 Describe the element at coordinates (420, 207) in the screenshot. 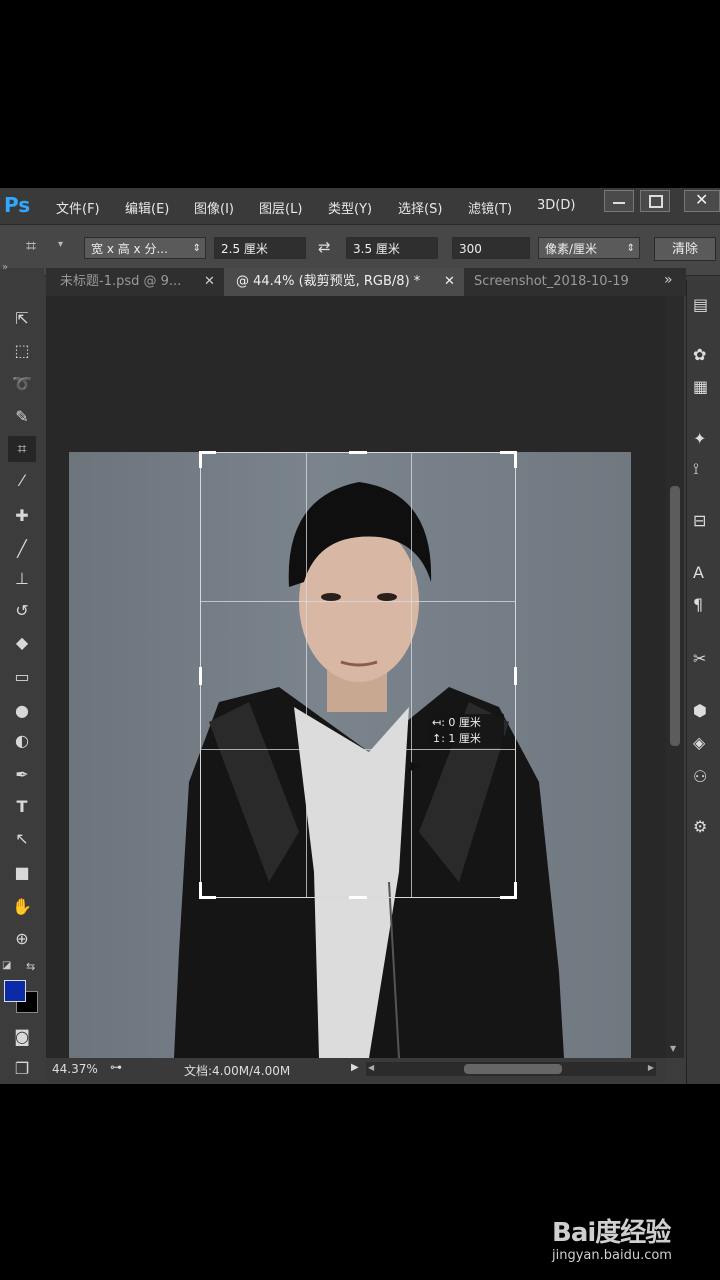

I see `menu-select: 选择(S)` at that location.